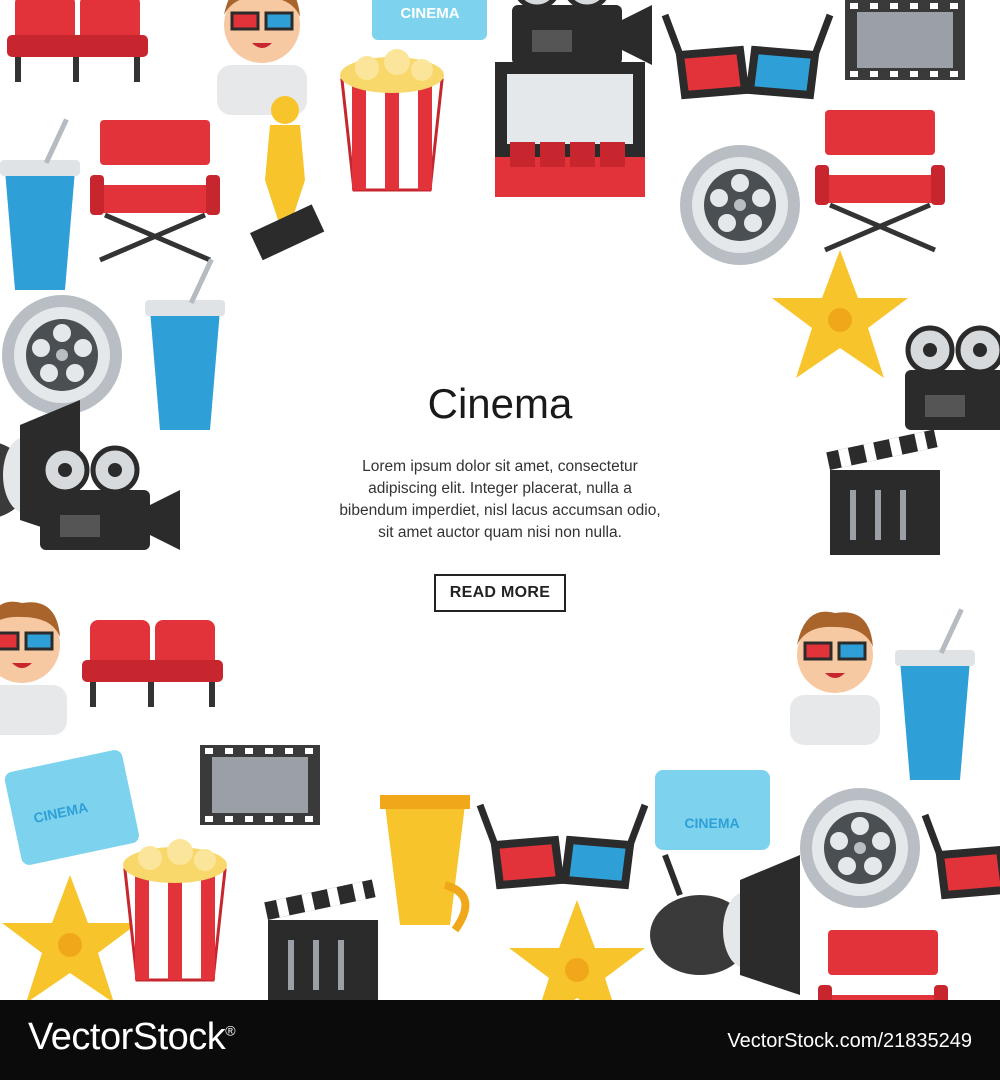 The height and width of the screenshot is (1080, 1000). What do you see at coordinates (287, 178) in the screenshot?
I see `award-statuette-icon` at bounding box center [287, 178].